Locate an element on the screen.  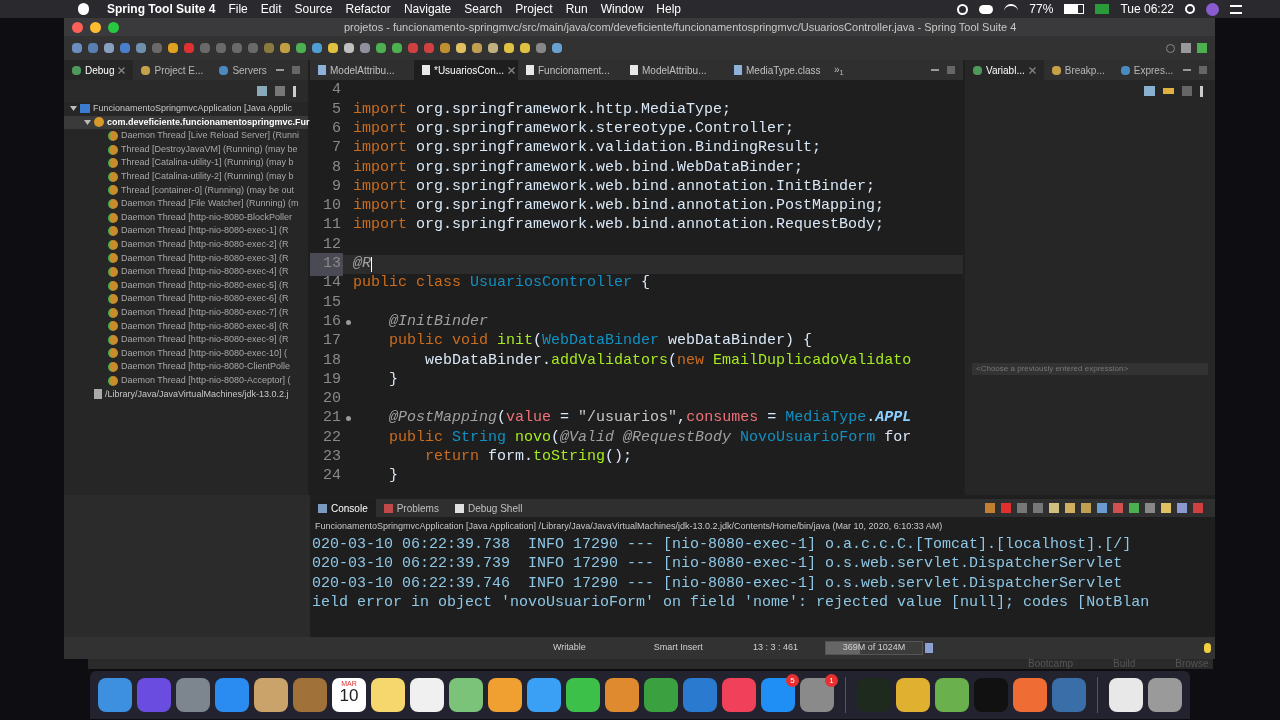
minimize-button is located at coordinates (95, 27).